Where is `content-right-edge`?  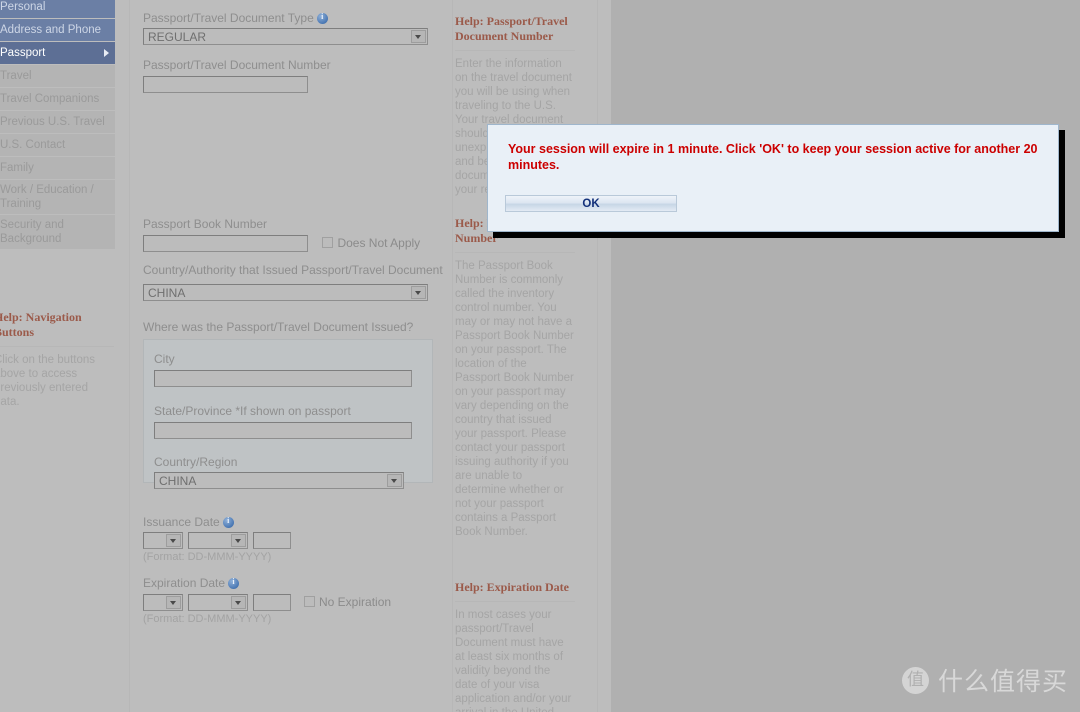
content-right-edge is located at coordinates (612, 356).